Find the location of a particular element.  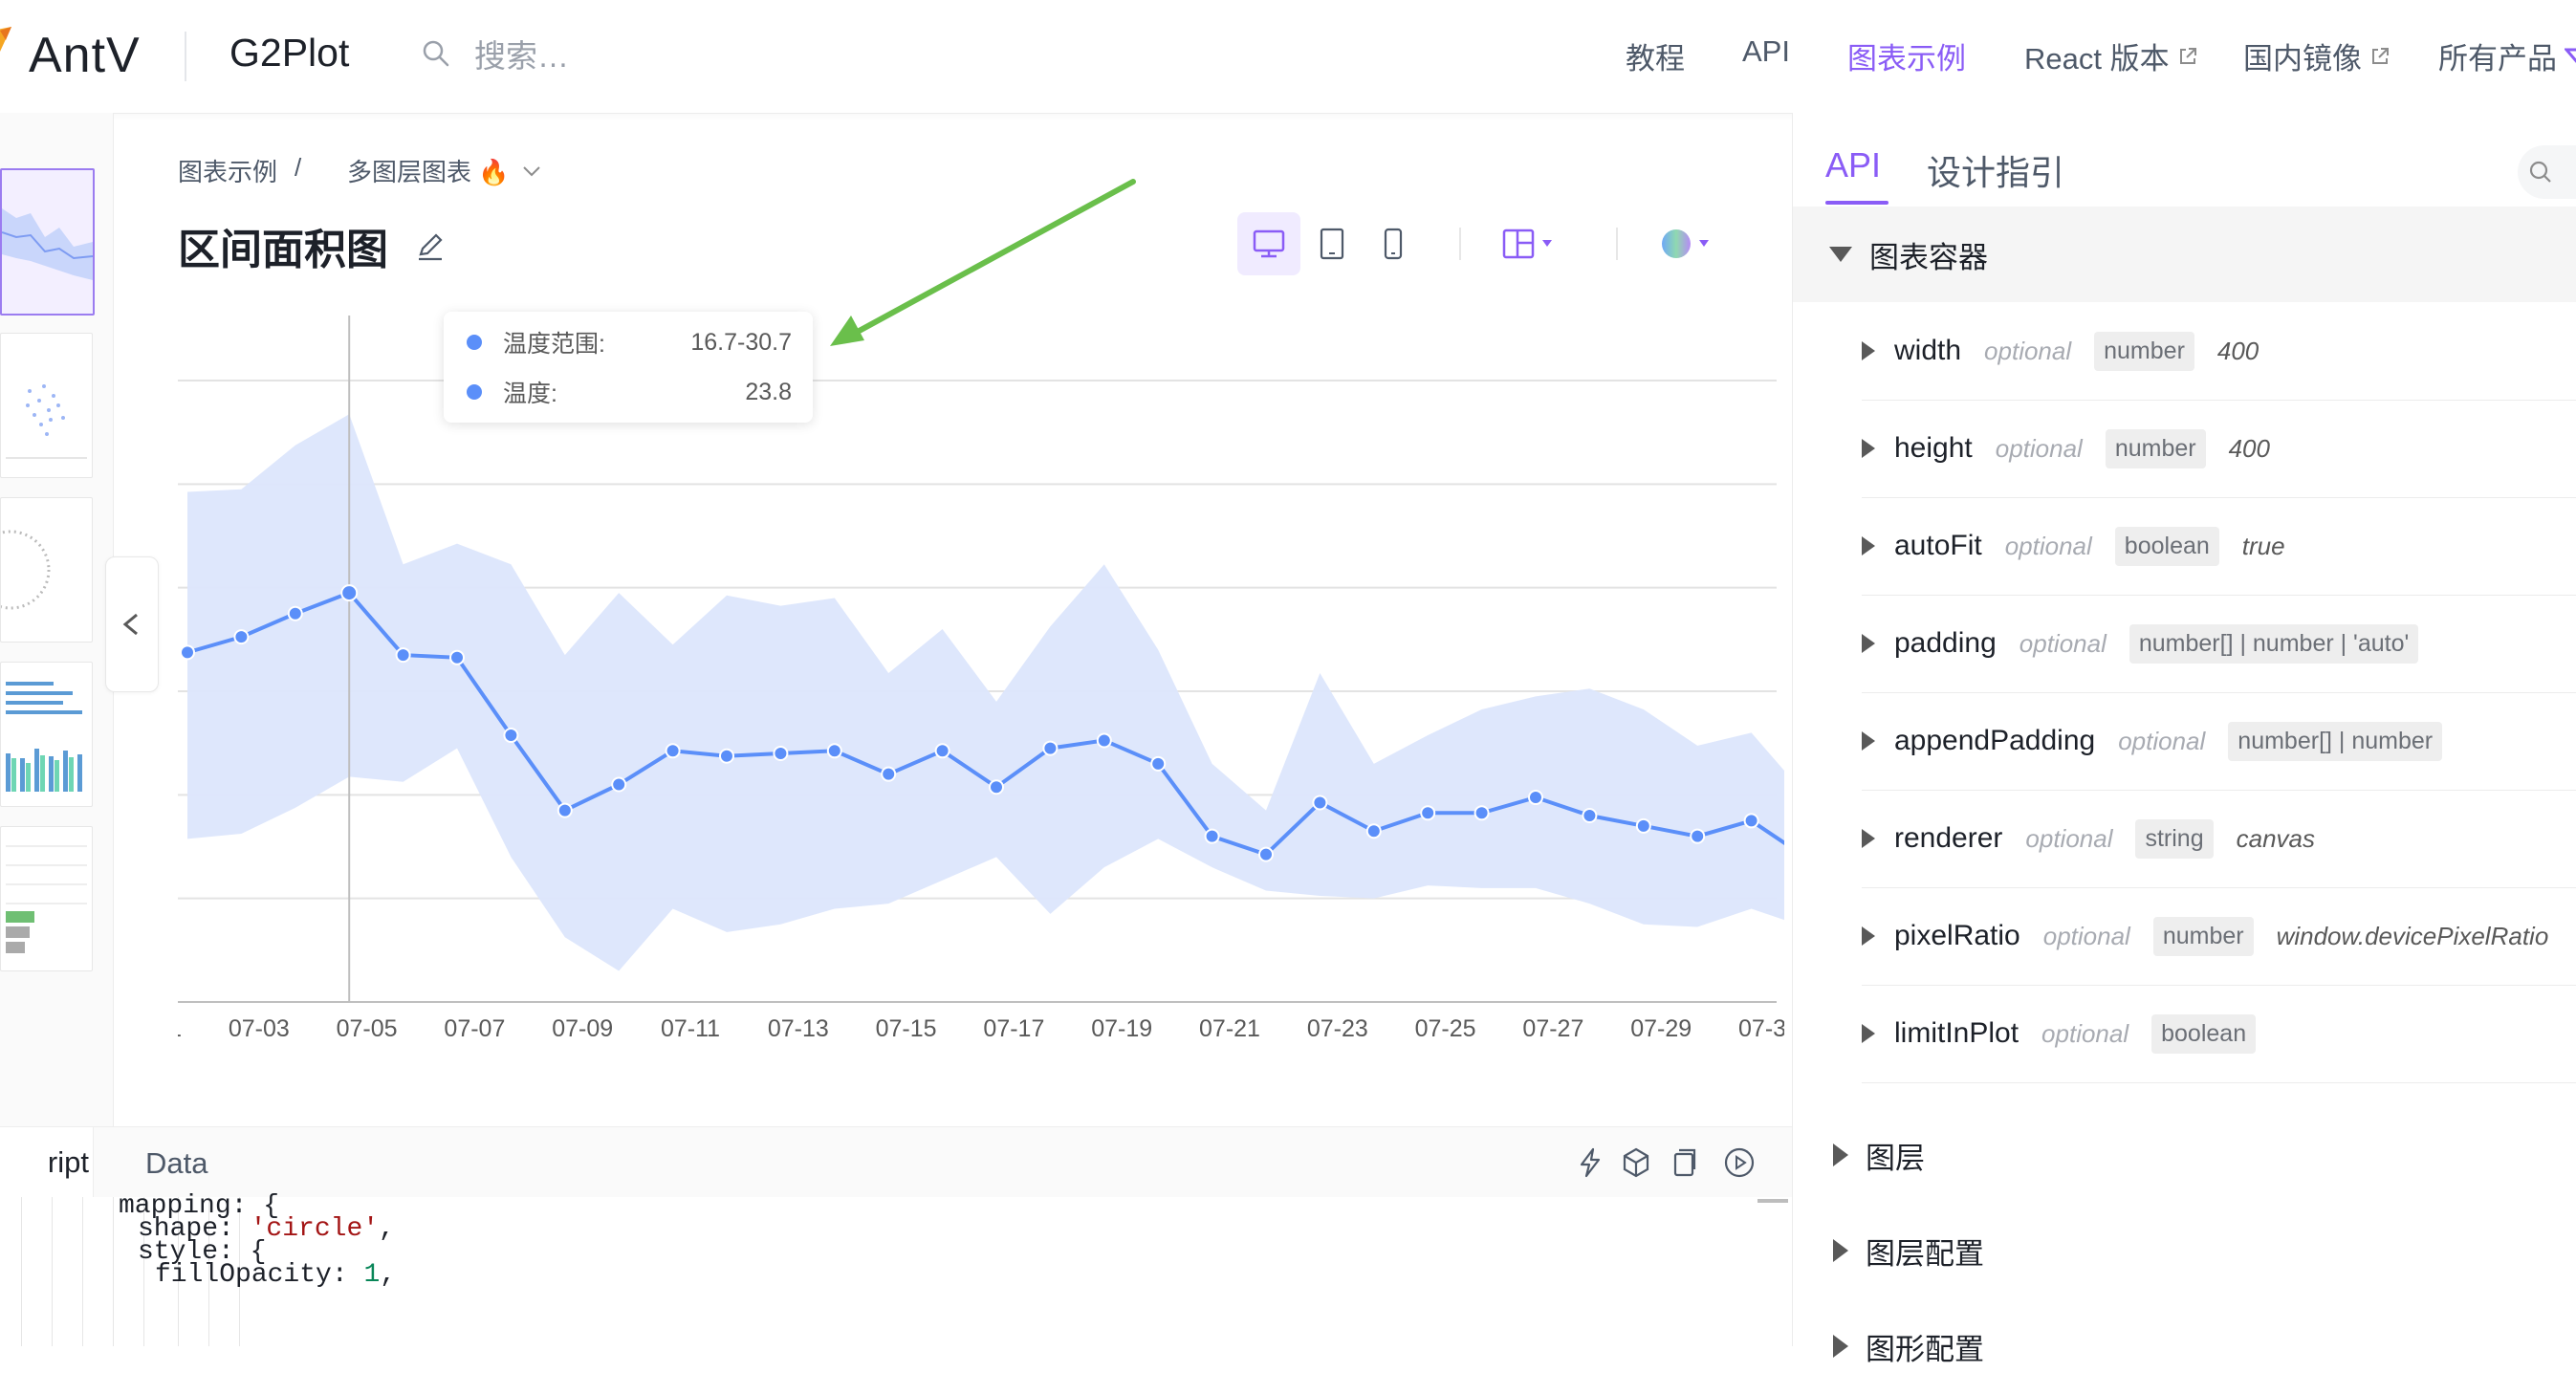

tablet-view-button is located at coordinates (1332, 244).